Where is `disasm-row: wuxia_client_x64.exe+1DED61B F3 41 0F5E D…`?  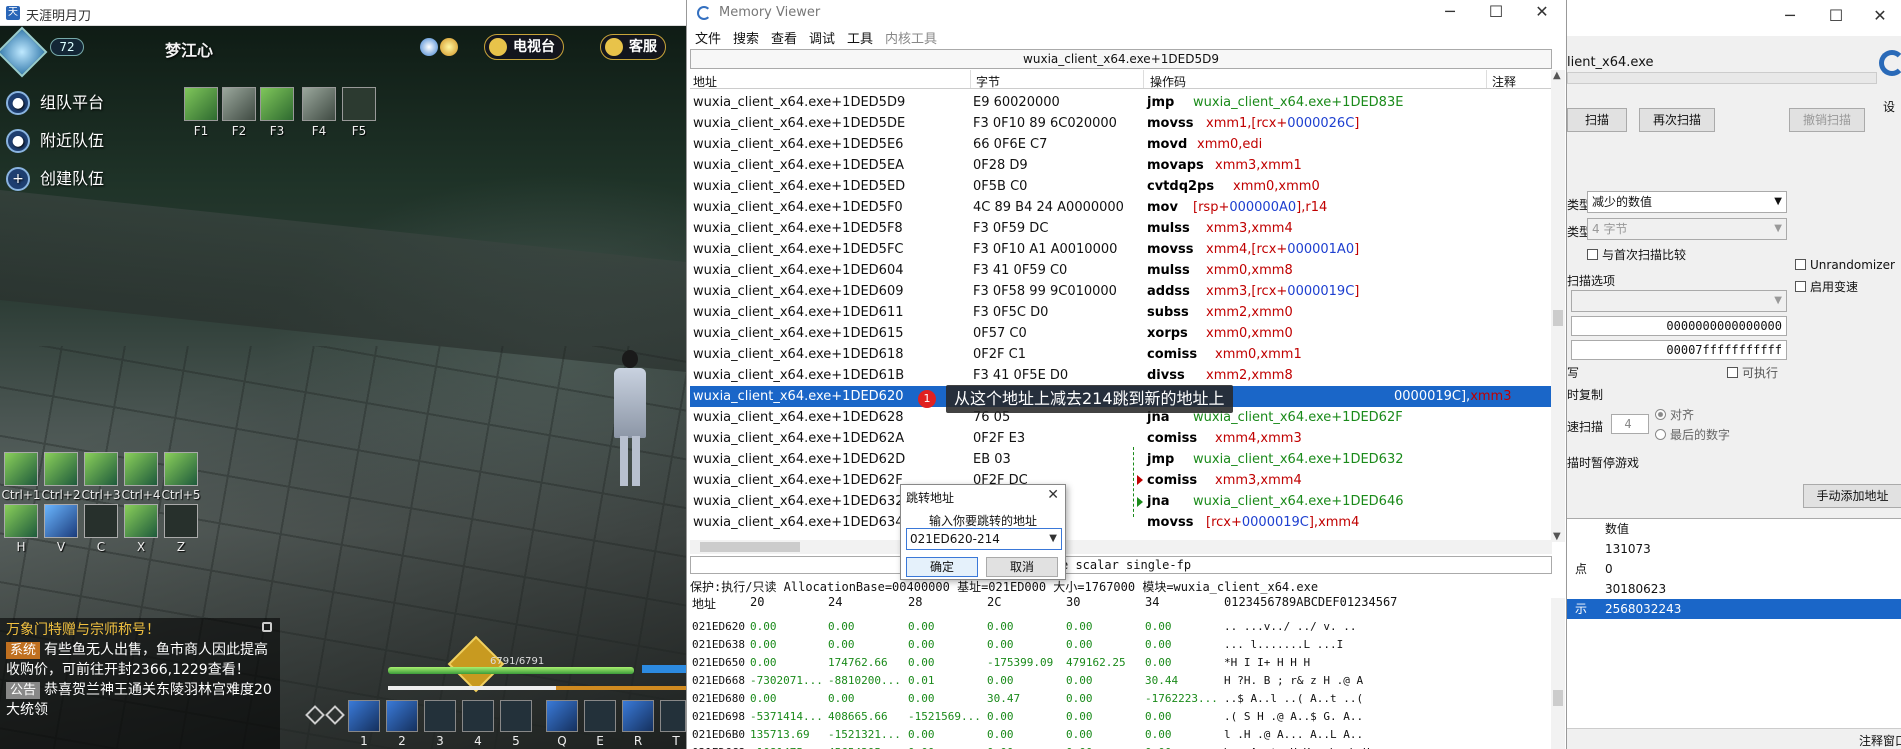 disasm-row: wuxia_client_x64.exe+1DED61B F3 41 0F5E D… is located at coordinates (1121, 375).